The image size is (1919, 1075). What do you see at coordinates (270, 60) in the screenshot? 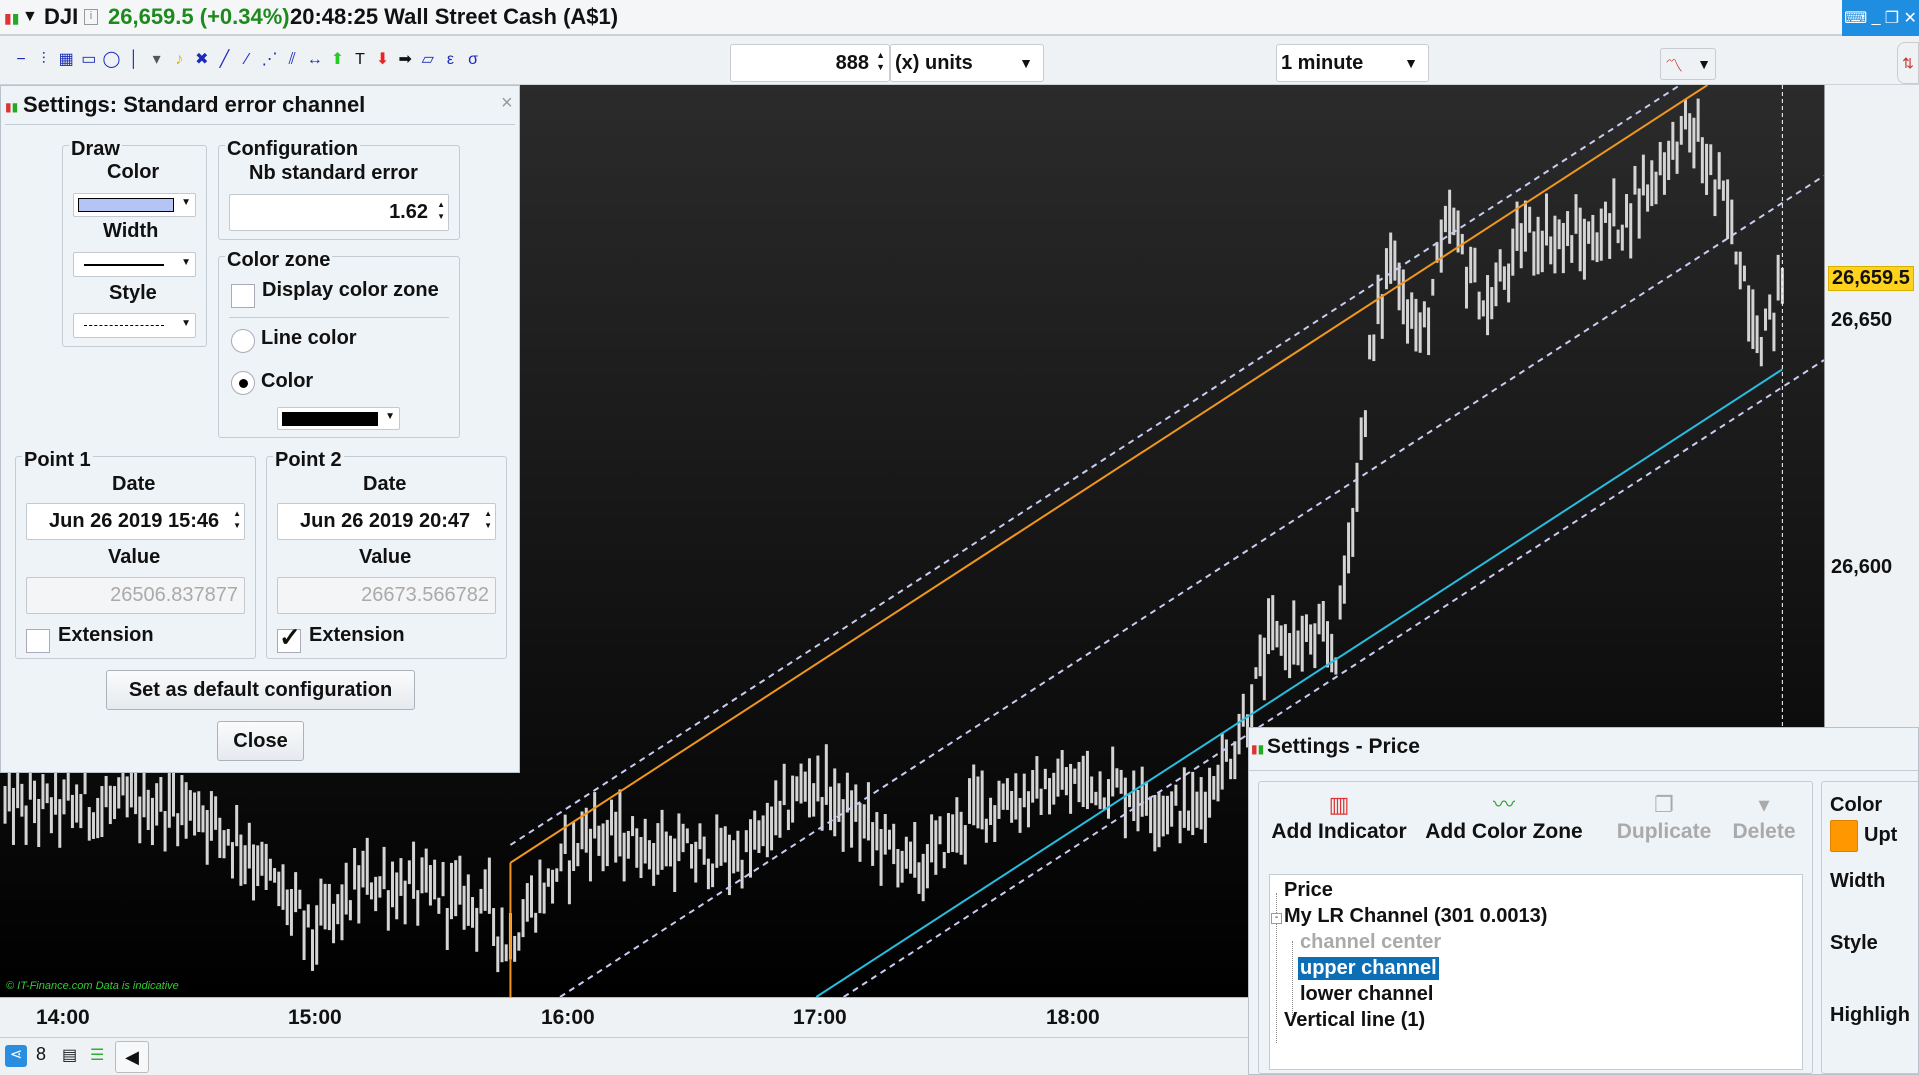
I see `dotted-segment-icon: ⋰` at bounding box center [270, 60].